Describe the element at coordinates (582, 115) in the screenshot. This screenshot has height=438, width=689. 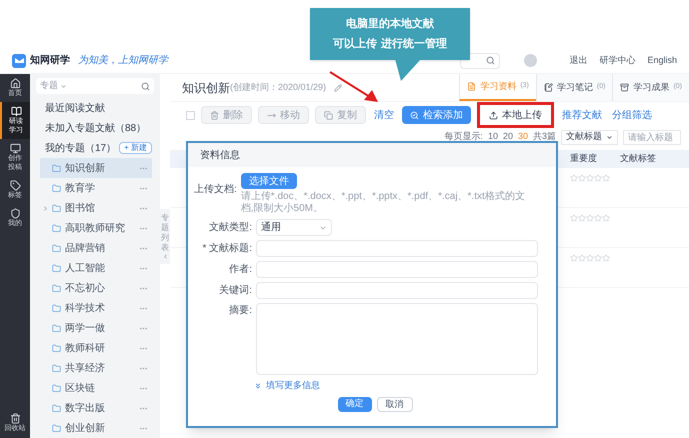
I see `toolbar-link: 推荐文献` at that location.